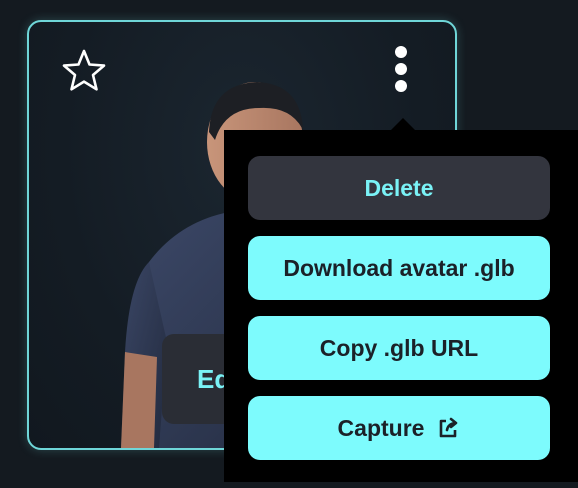 The image size is (578, 488). I want to click on delete-button: Delete, so click(399, 188).